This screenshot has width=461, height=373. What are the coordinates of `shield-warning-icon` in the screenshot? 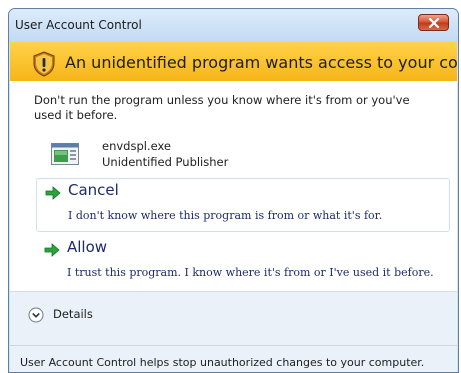 It's located at (44, 64).